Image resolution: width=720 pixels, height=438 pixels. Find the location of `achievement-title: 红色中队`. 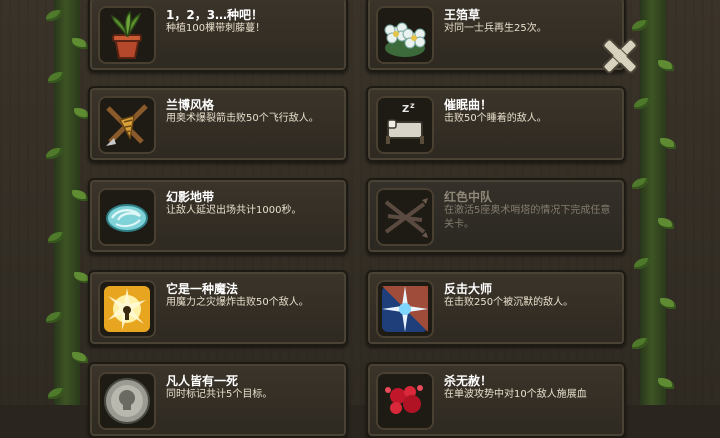

achievement-title: 红色中队 is located at coordinates (468, 197).